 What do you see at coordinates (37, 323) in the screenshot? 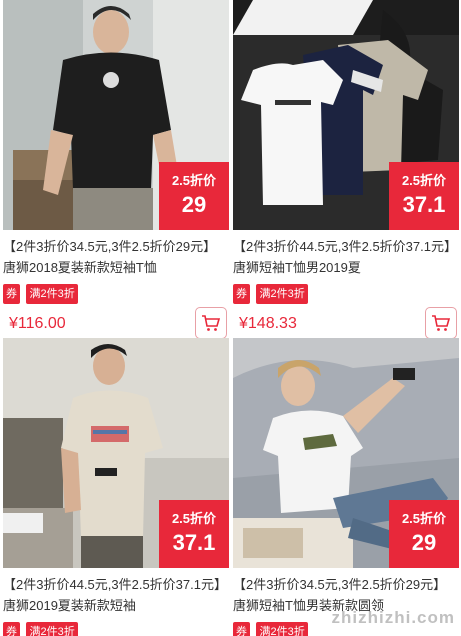
I see `product-price: ¥116.00` at bounding box center [37, 323].